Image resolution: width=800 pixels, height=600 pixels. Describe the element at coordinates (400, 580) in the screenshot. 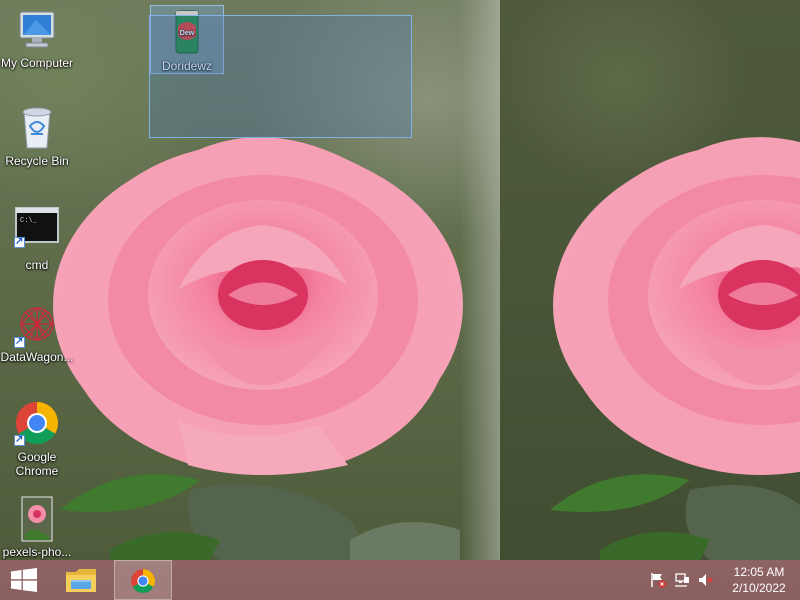

I see `taskbar: 12:05 AM 2/10/2022` at that location.